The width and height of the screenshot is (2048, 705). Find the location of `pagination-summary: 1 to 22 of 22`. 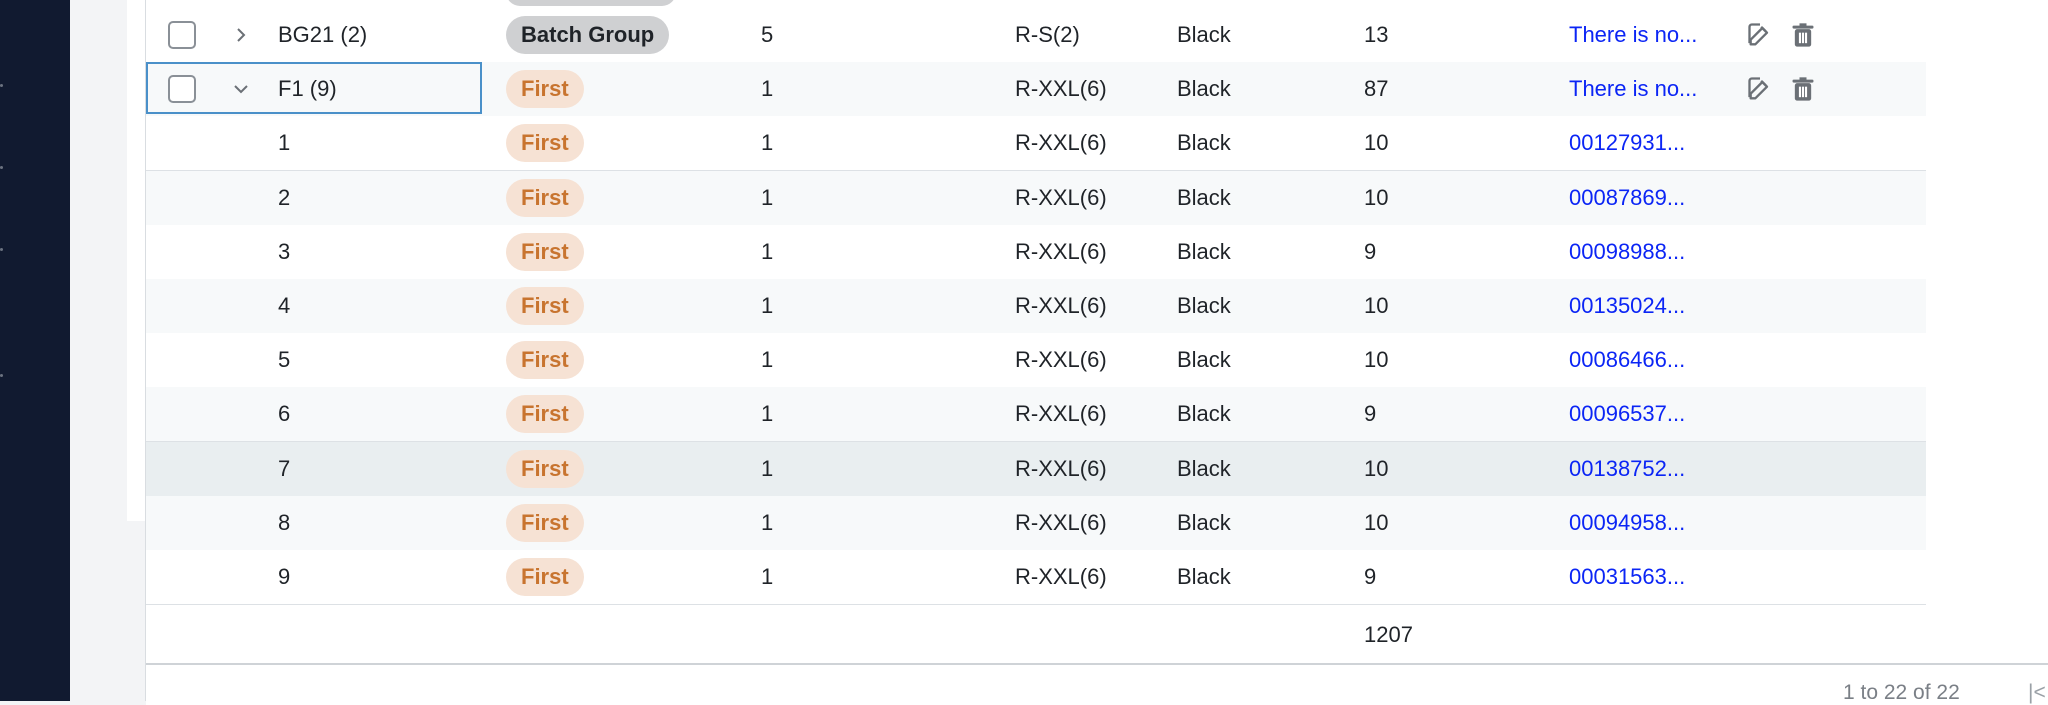

pagination-summary: 1 to 22 of 22 is located at coordinates (1901, 692).